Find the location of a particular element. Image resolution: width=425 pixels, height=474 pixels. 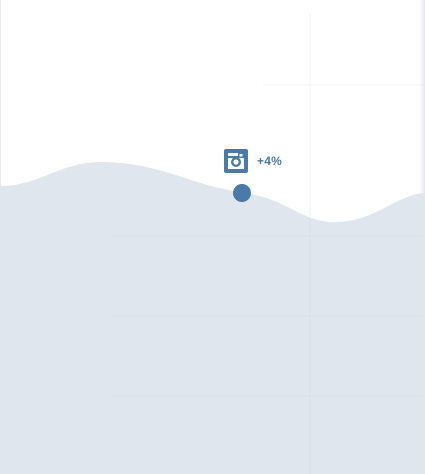

annotation-callout: +4% is located at coordinates (253, 161).